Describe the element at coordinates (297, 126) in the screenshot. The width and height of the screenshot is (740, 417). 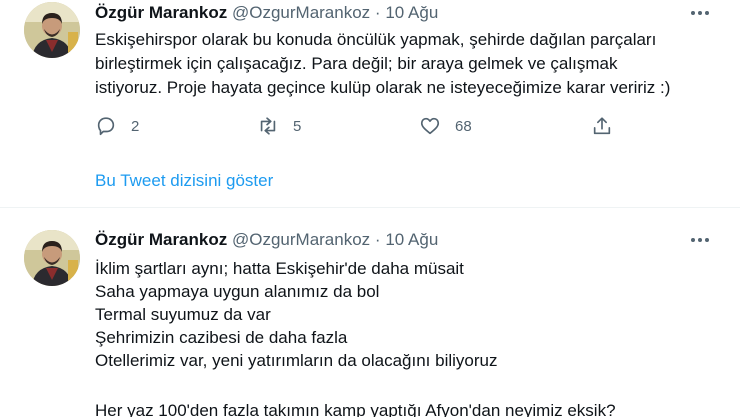
I see `retweet-count: 5` at that location.